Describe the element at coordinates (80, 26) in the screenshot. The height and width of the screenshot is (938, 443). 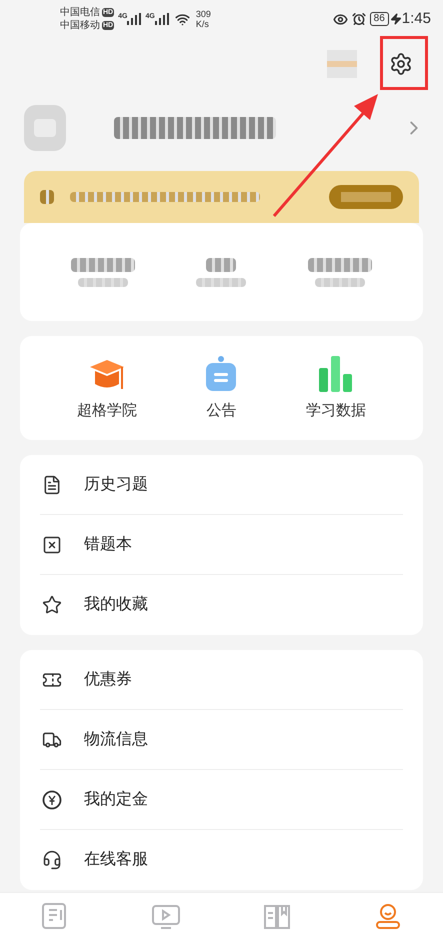
I see `carrier-name: 中国移动` at that location.